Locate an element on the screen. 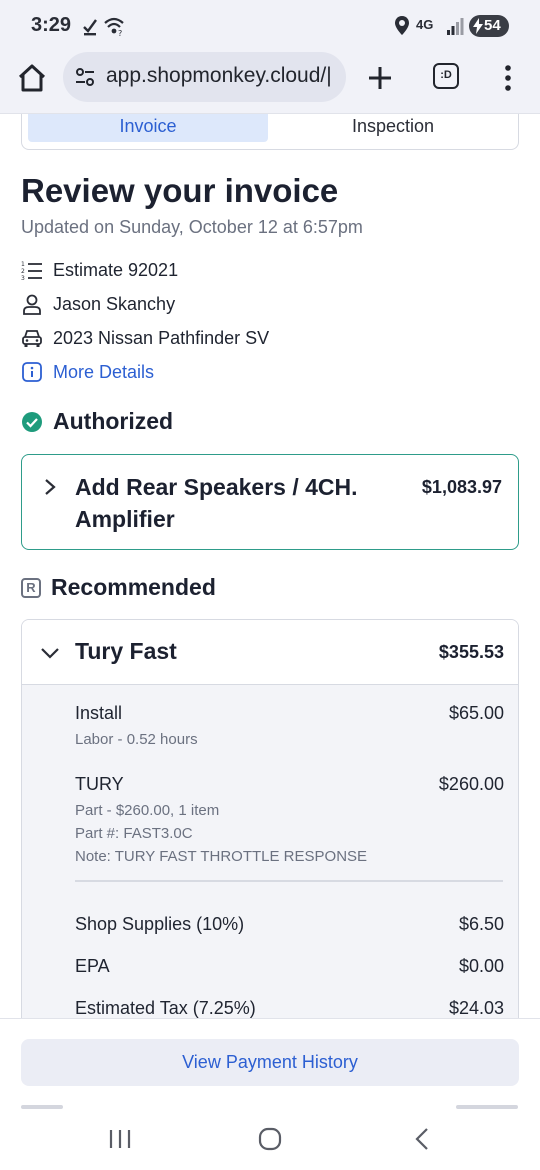 The image size is (540, 1170). charging-bolt-icon is located at coordinates (478, 26).